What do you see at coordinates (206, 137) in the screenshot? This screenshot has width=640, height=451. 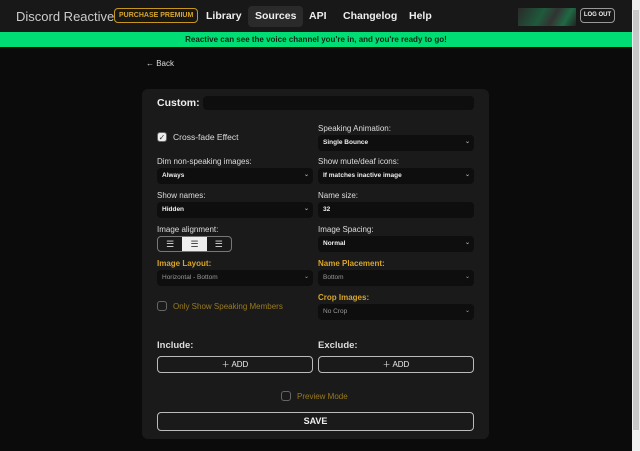 I see `crossfade-label: Cross-fade Effect` at bounding box center [206, 137].